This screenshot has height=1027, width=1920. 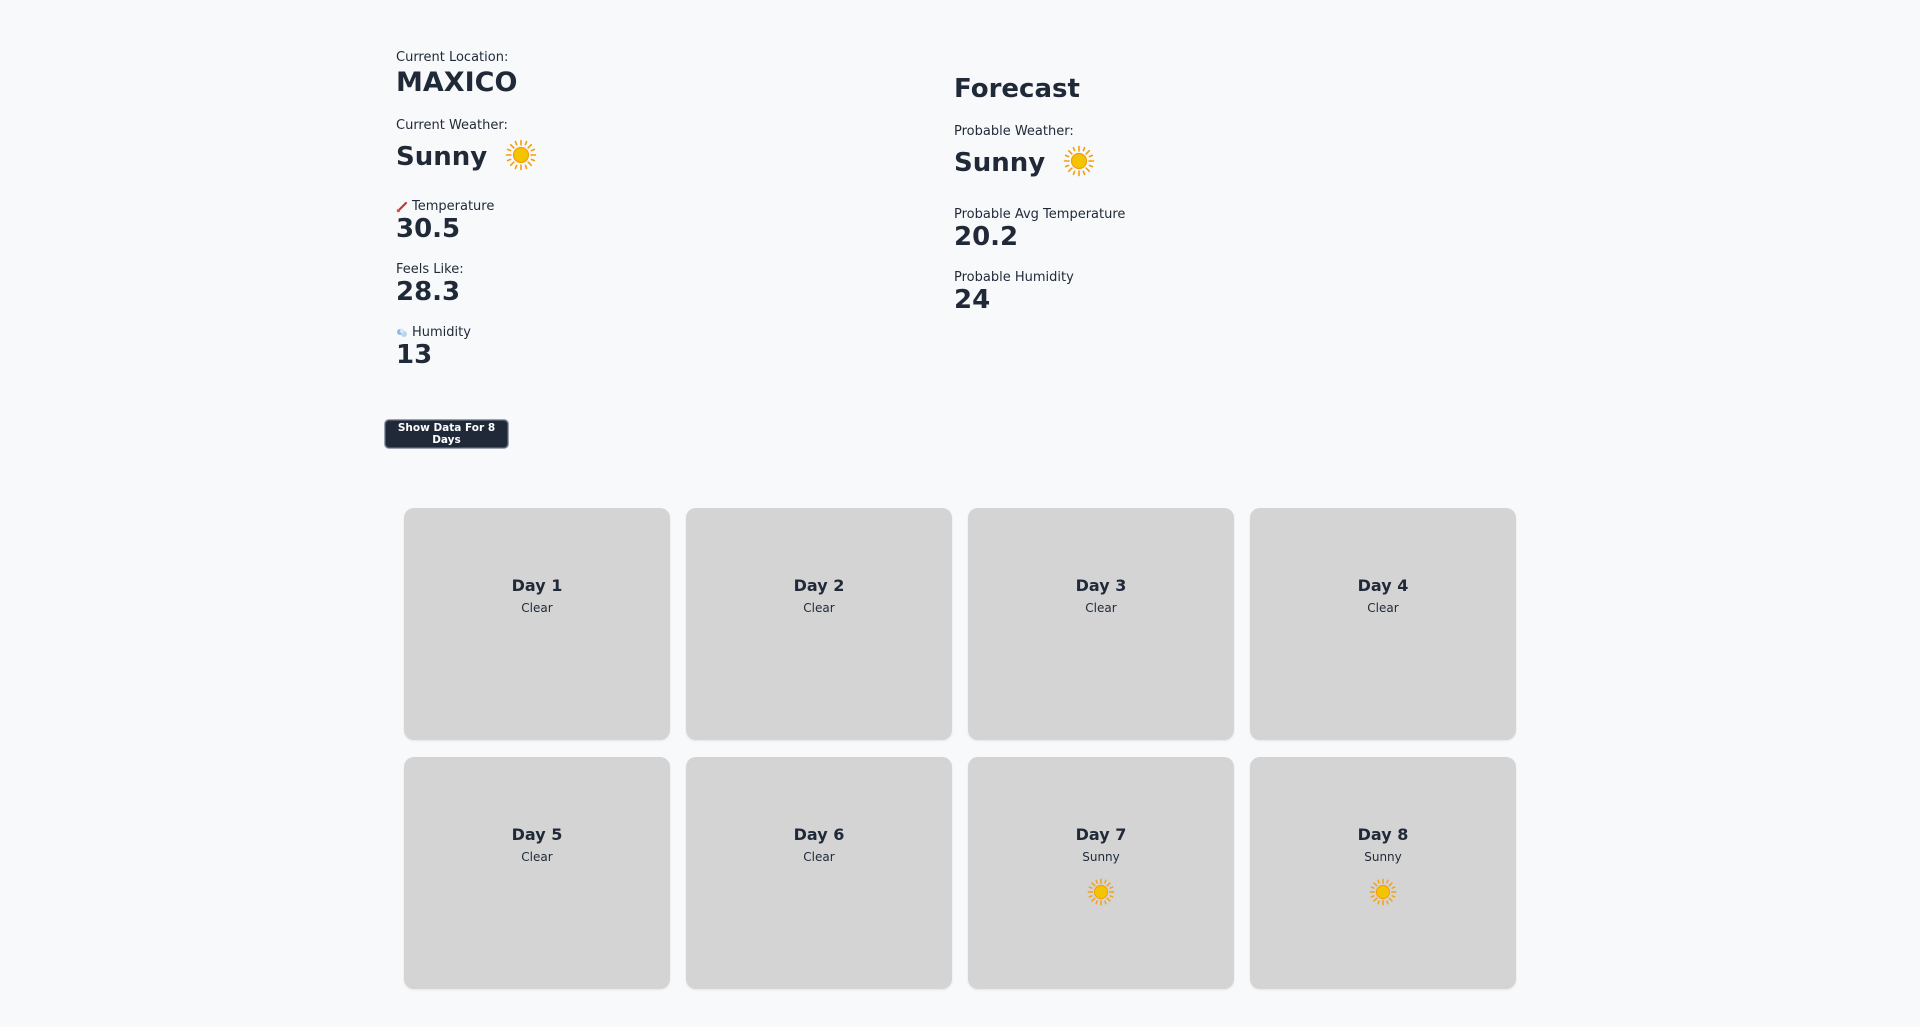 I want to click on feels-like-value: 28.3, so click(x=428, y=292).